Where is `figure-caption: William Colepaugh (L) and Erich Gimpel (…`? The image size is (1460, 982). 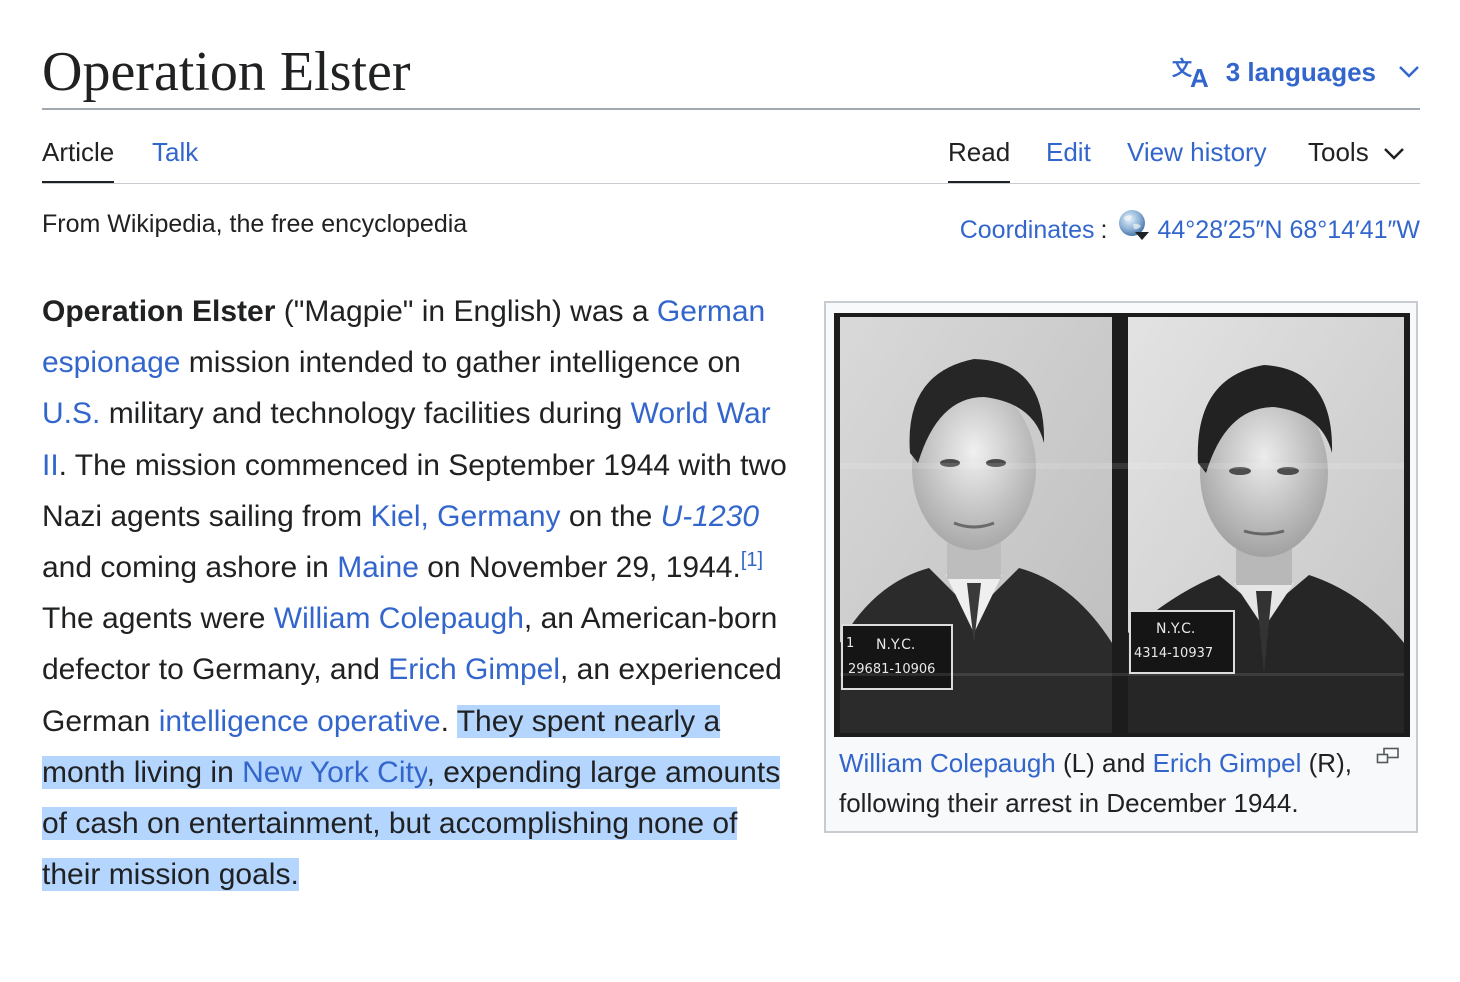 figure-caption: William Colepaugh (L) and Erich Gimpel (… is located at coordinates (1119, 783).